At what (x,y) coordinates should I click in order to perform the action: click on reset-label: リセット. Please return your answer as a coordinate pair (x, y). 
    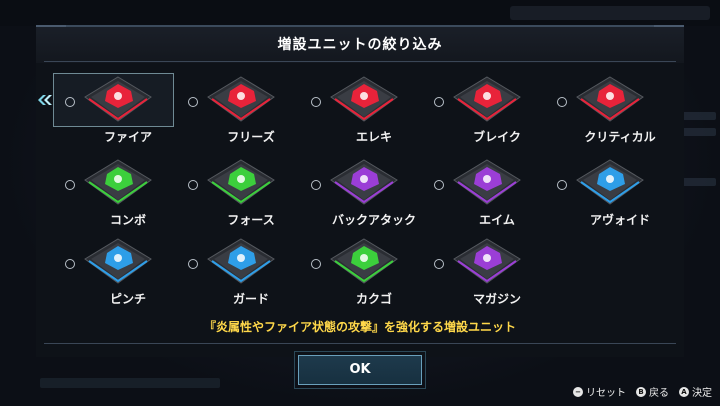
    Looking at the image, I should click on (606, 393).